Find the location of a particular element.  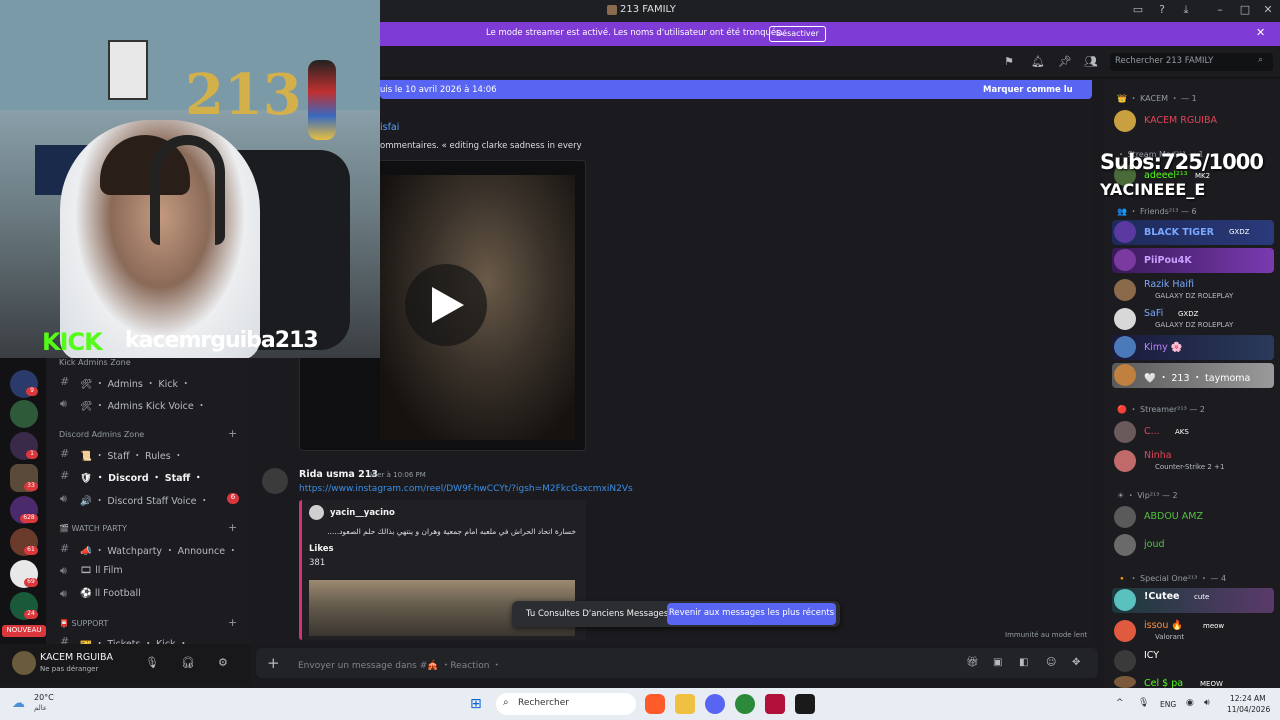

member-name: Razik Haifi is located at coordinates (1169, 284).